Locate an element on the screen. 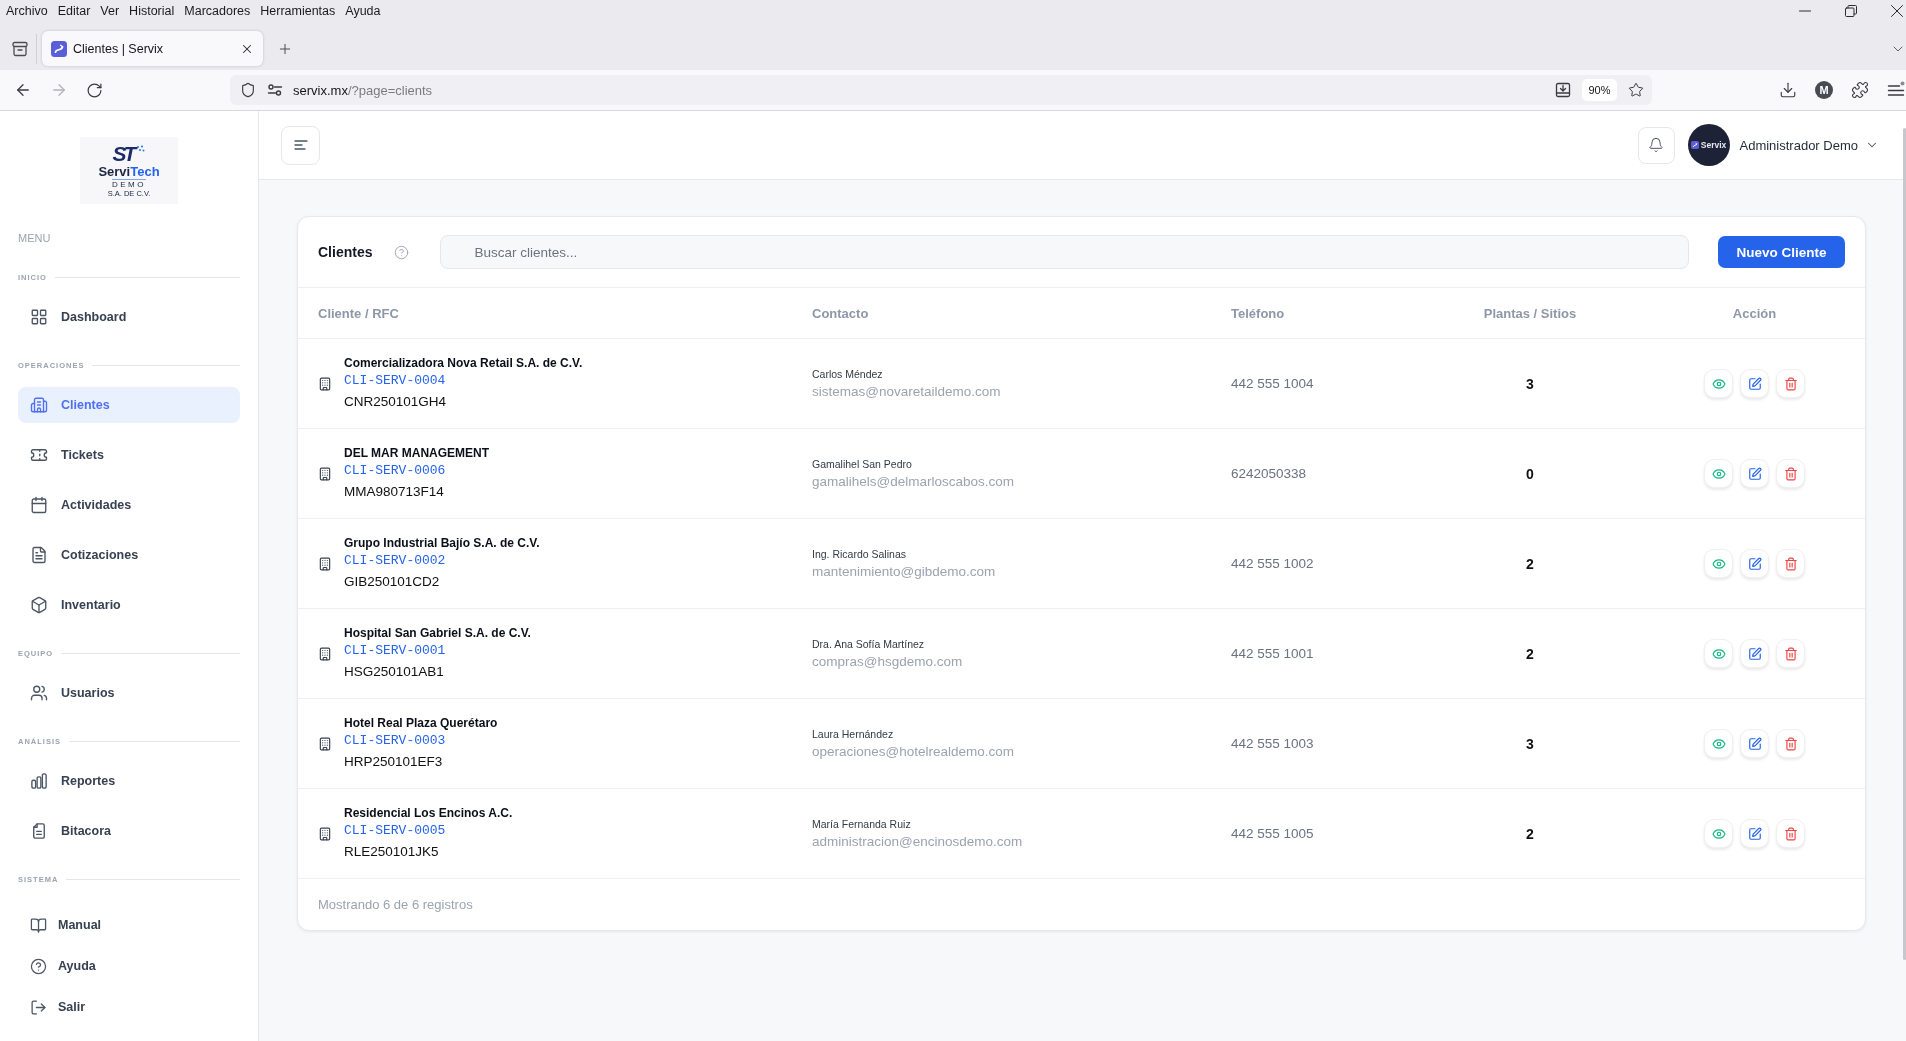 Image resolution: width=1906 pixels, height=1041 pixels. eye-icon is located at coordinates (1718, 743).